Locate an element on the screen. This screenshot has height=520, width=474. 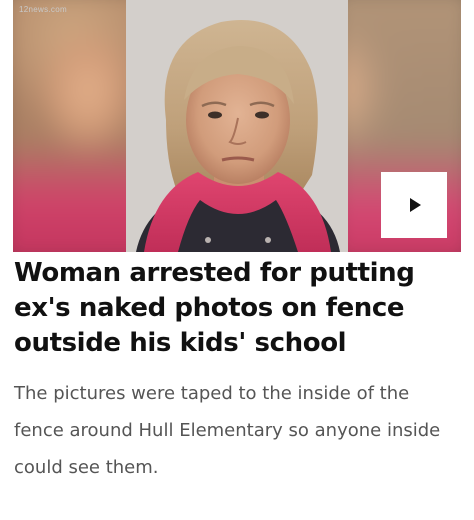
site-credit-watermark: 12news.com is located at coordinates (43, 9).